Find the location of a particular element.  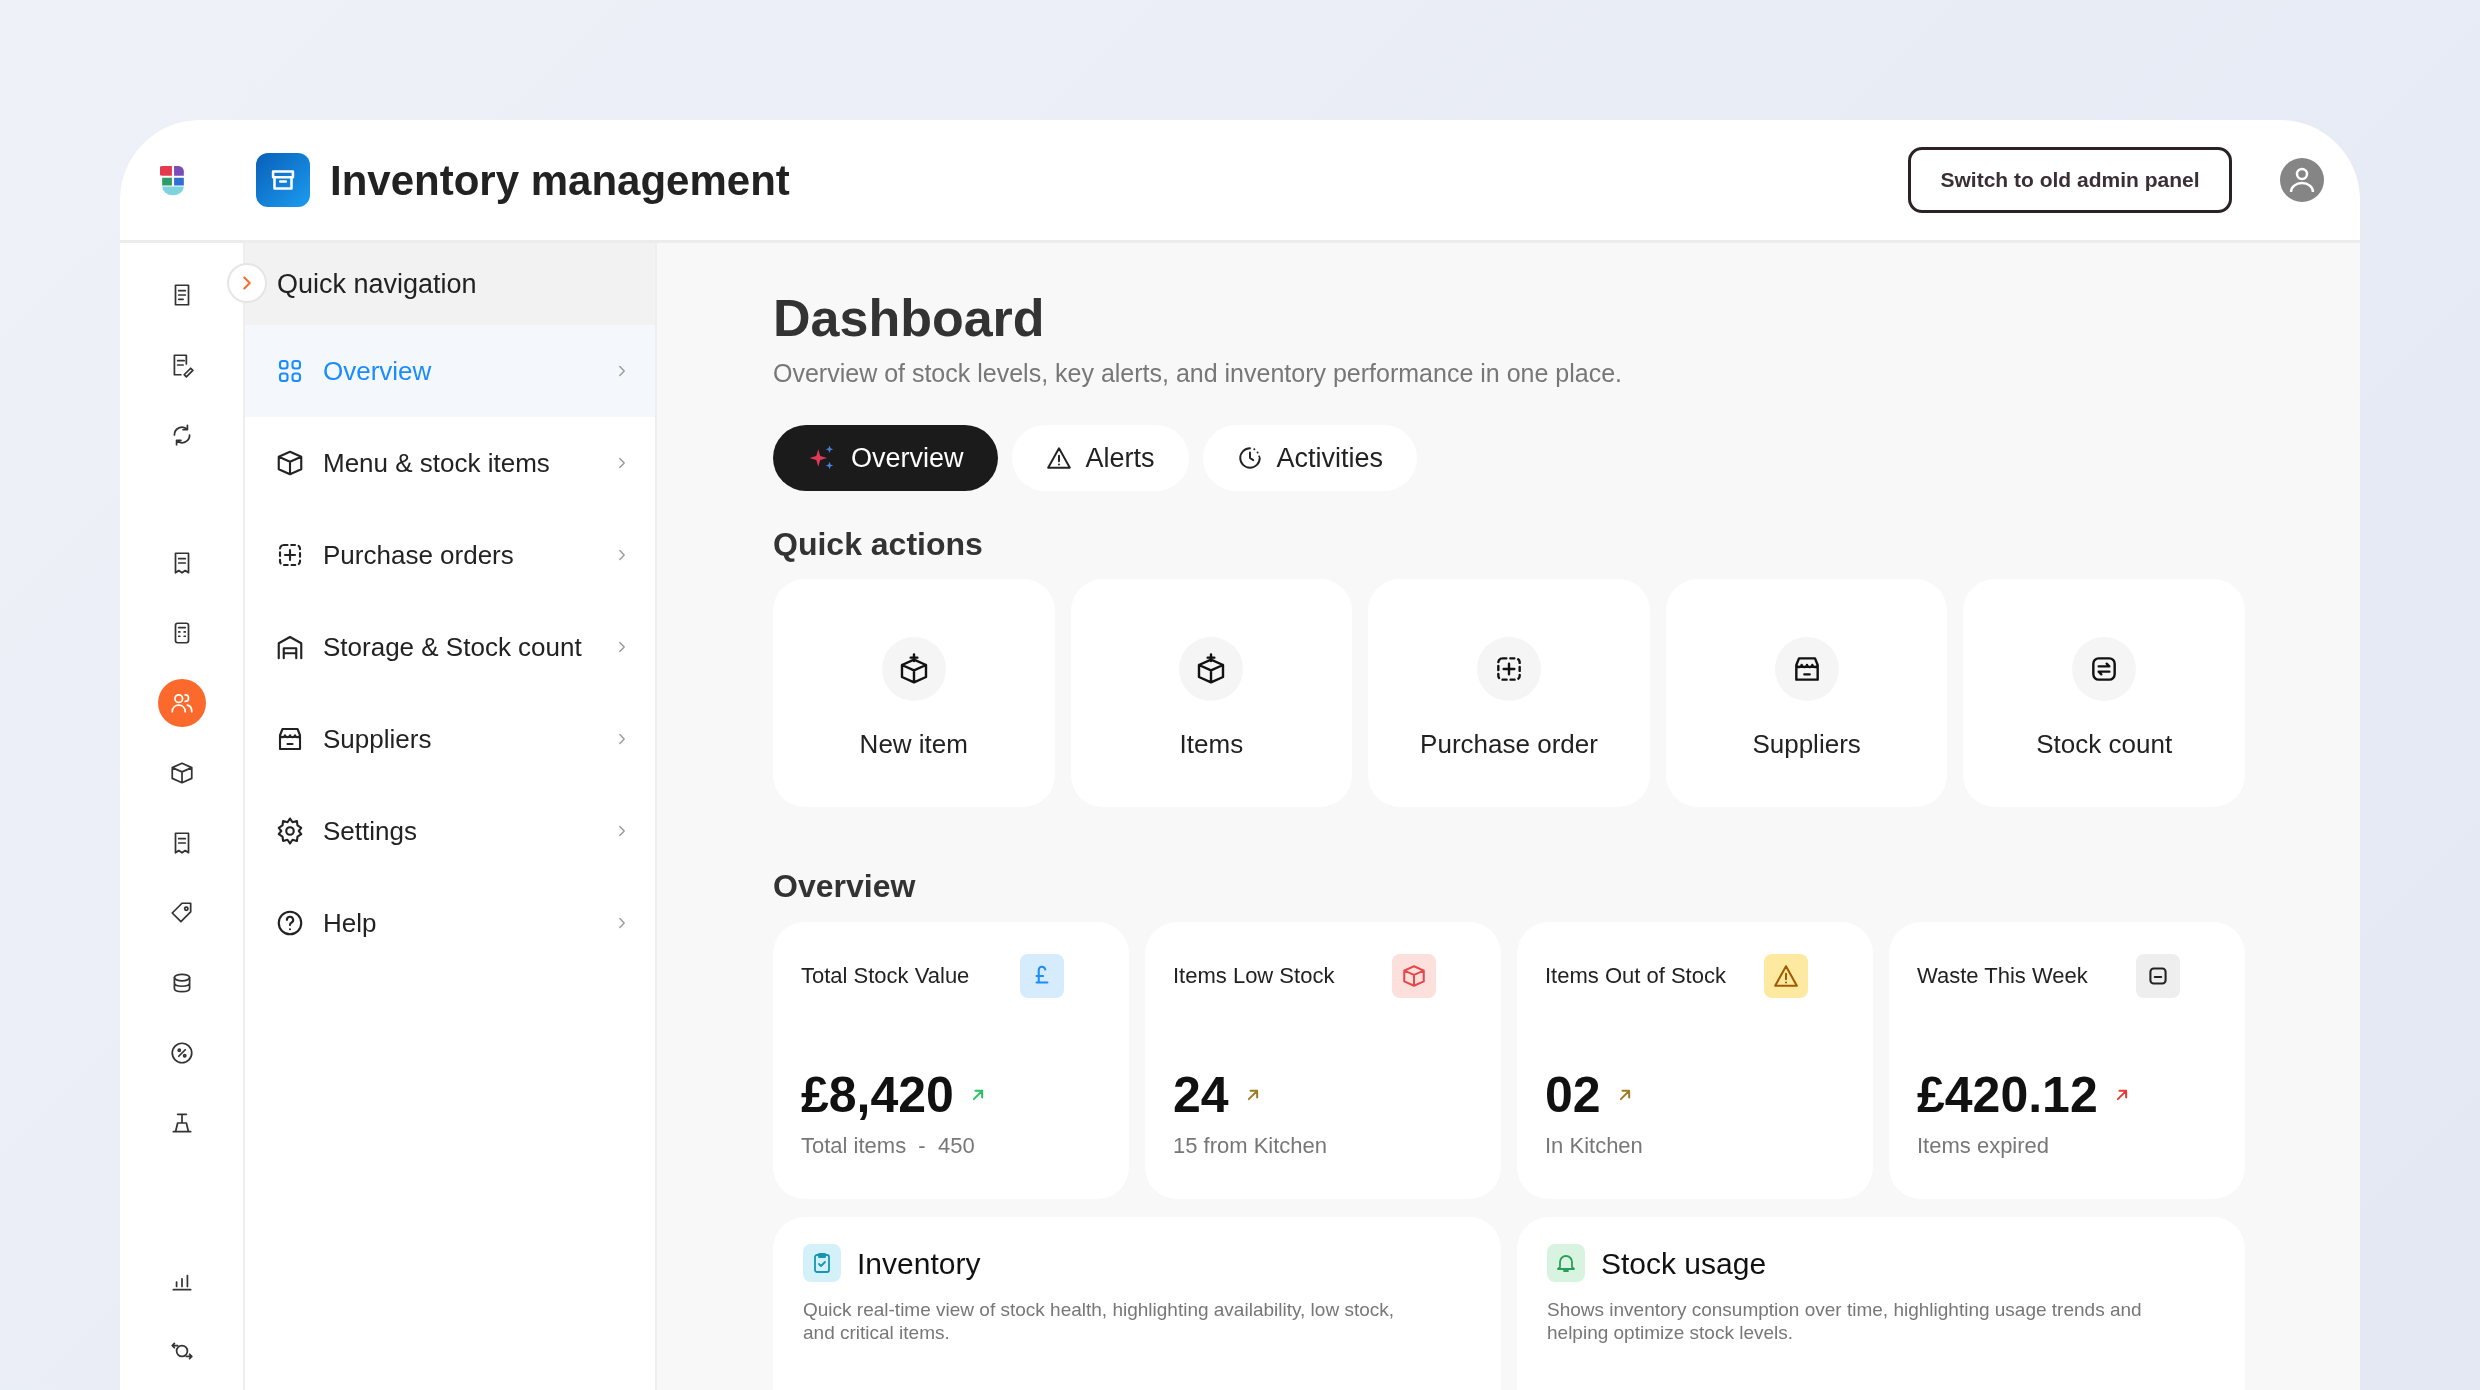

app-logo is located at coordinates (173, 180).